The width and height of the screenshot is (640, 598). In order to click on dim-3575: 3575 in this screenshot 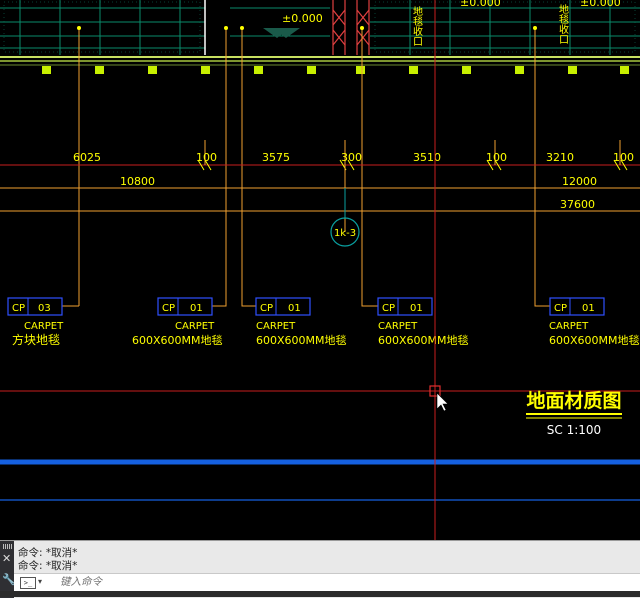, I will do `click(276, 157)`.